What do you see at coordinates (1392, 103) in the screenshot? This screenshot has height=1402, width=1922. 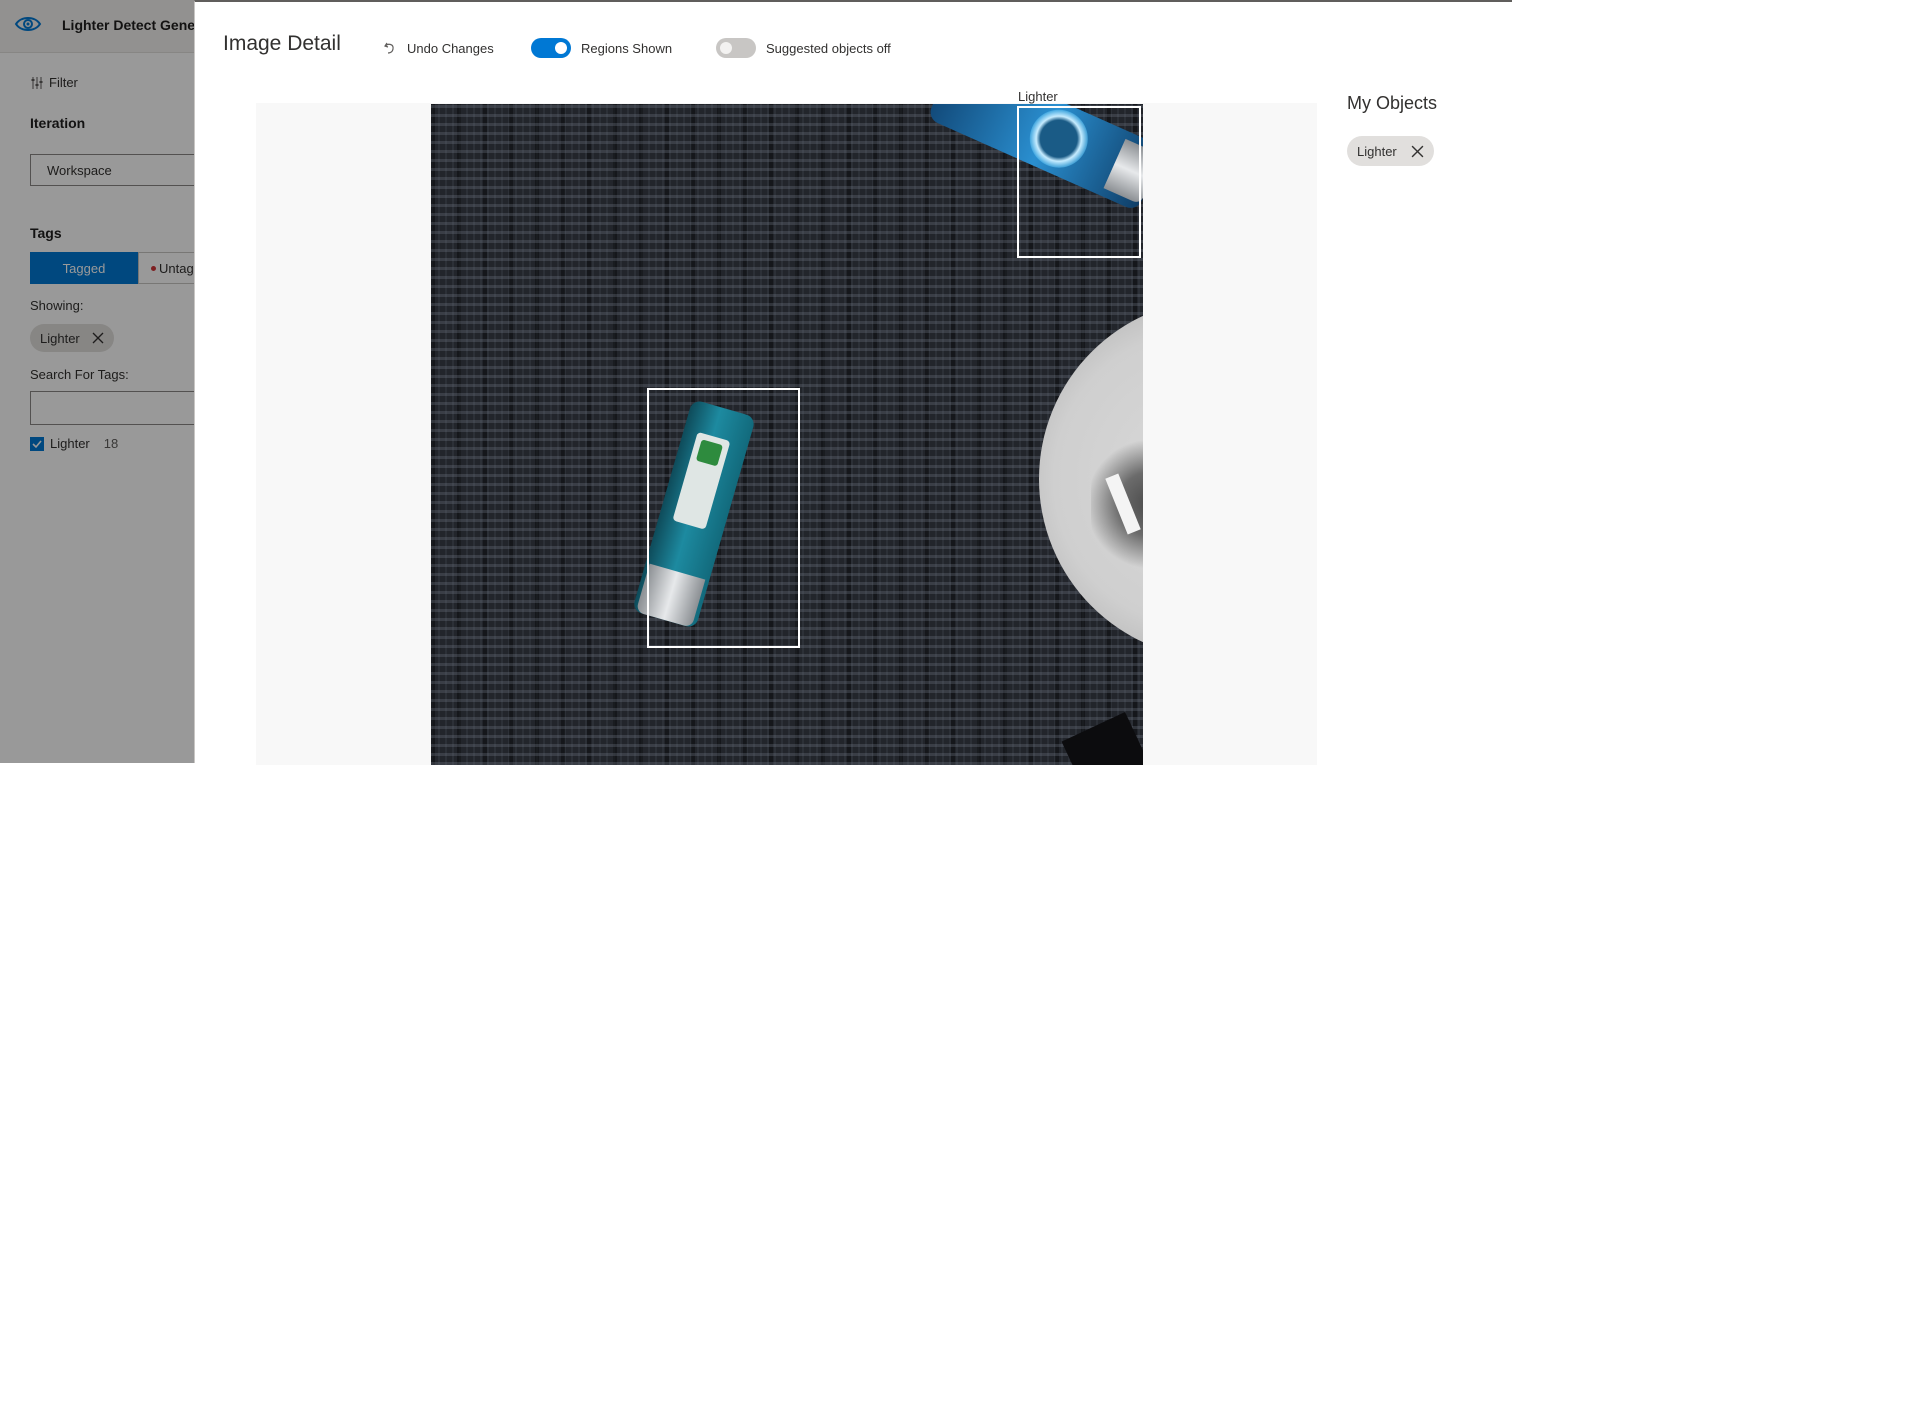 I see `my-objects-heading: My Objects` at bounding box center [1392, 103].